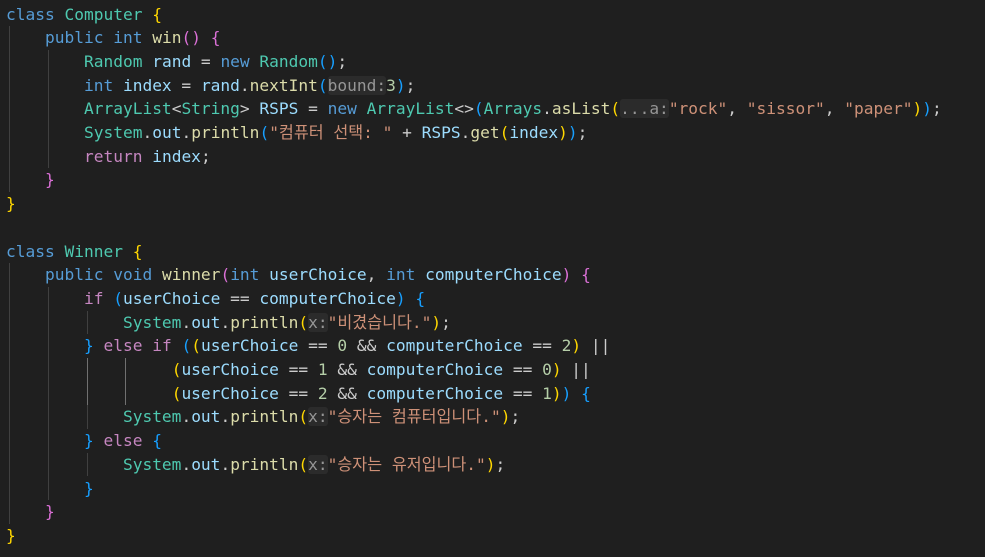 The width and height of the screenshot is (985, 557). What do you see at coordinates (464, 109) in the screenshot?
I see `code-token: <>` at bounding box center [464, 109].